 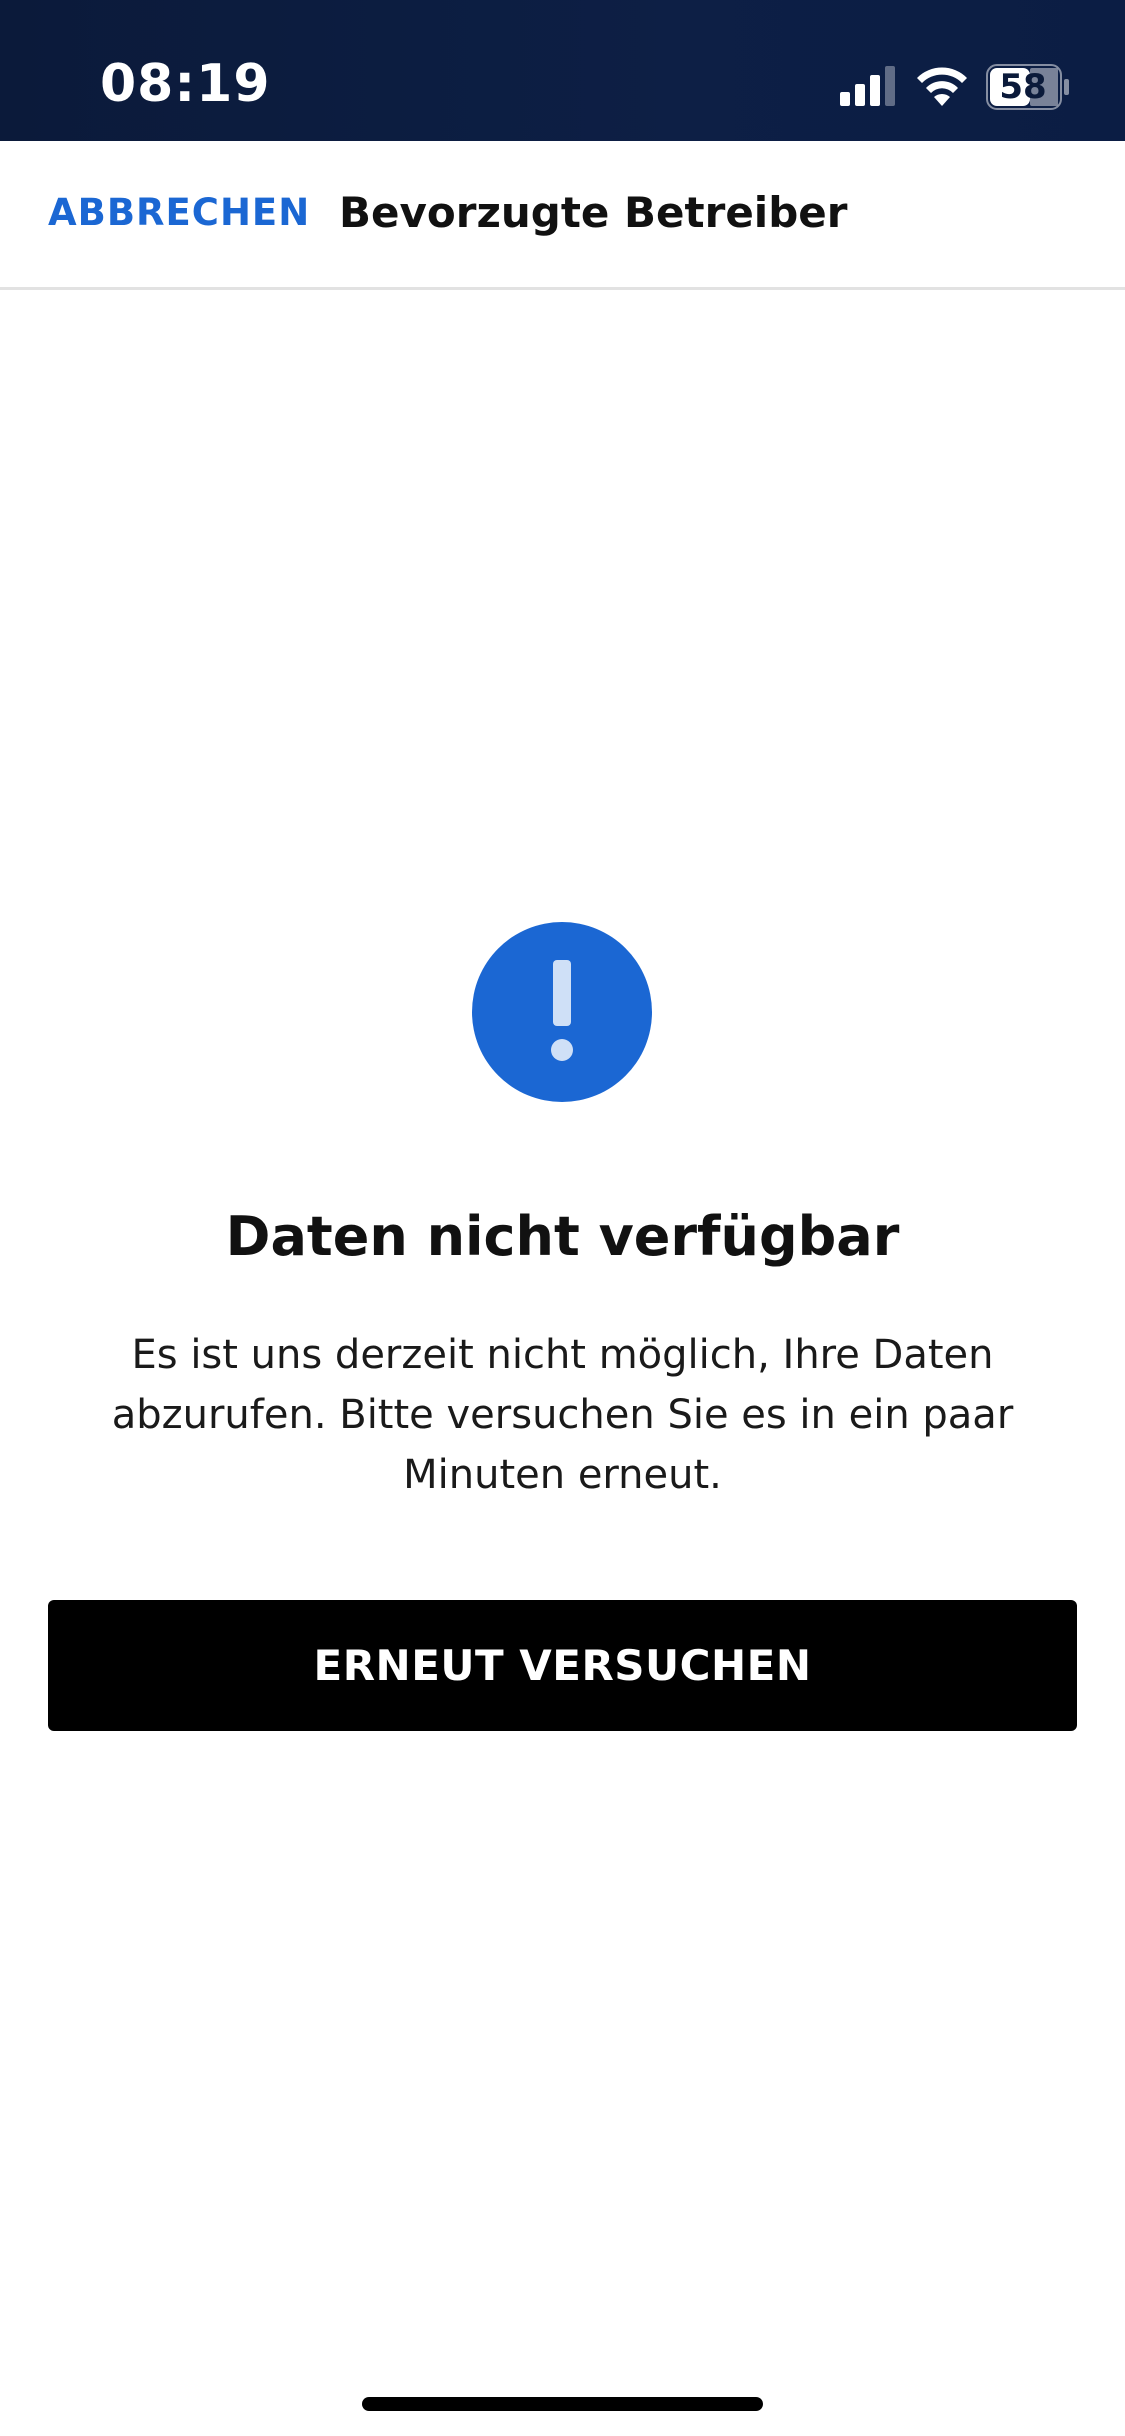 What do you see at coordinates (562, 1236) in the screenshot?
I see `error-title: Daten nicht verfügbar` at bounding box center [562, 1236].